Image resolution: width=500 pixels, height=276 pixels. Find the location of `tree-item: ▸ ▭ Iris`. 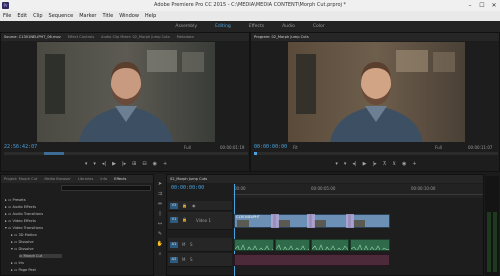

tree-item: ▸ ▭ Iris is located at coordinates (17, 263).